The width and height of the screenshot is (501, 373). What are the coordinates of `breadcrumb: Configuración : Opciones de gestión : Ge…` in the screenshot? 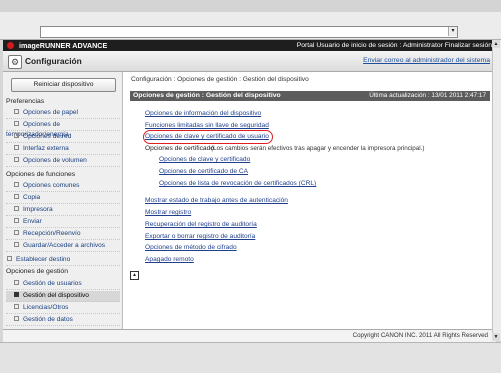 It's located at (220, 79).